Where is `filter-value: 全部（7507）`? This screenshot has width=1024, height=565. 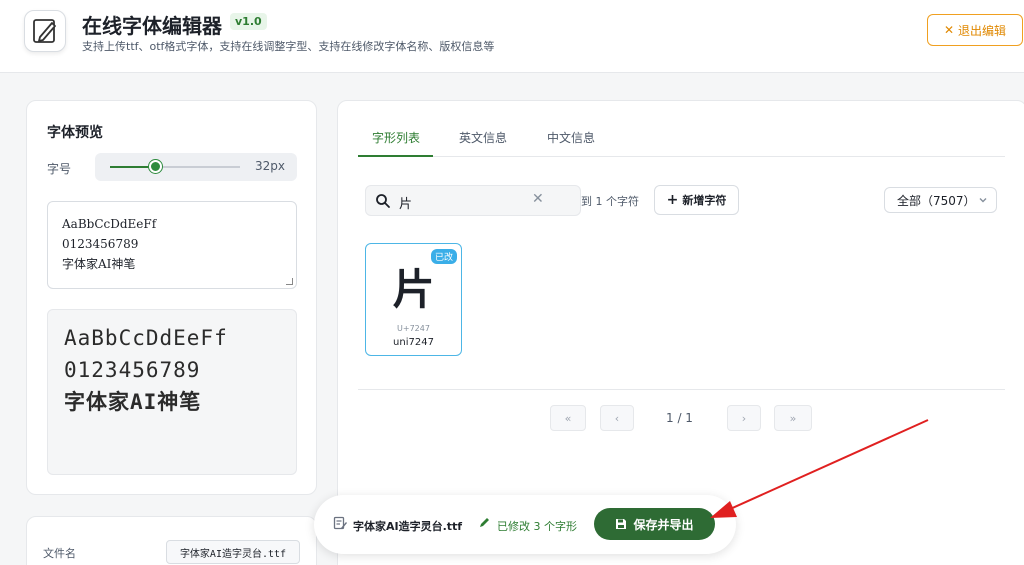 filter-value: 全部（7507） is located at coordinates (936, 200).